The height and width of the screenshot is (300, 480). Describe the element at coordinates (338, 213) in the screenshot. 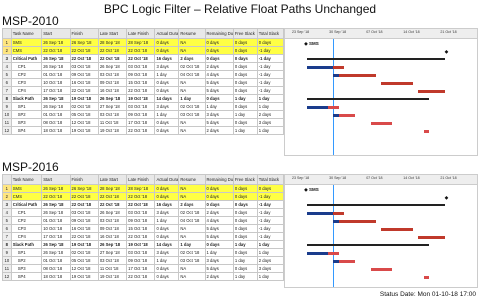

I see `task-bar-cp1` at that location.